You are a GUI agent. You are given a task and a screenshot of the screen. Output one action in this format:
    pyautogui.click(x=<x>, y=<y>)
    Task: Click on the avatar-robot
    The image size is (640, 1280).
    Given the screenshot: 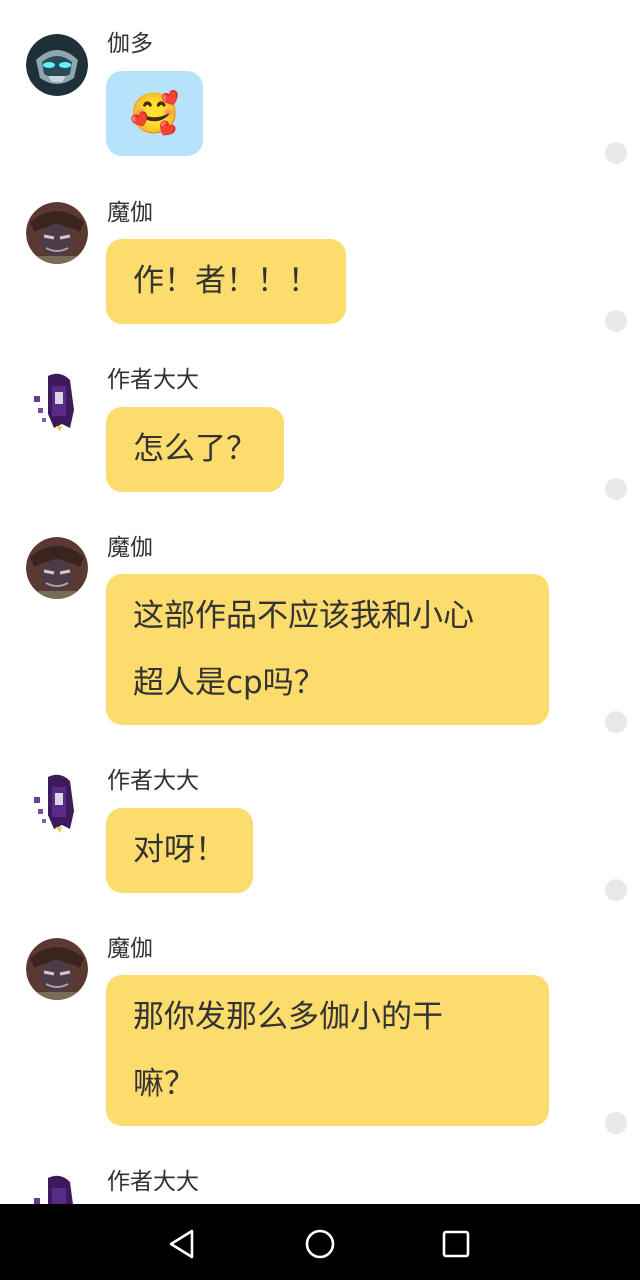 What is the action you would take?
    pyautogui.click(x=57, y=65)
    